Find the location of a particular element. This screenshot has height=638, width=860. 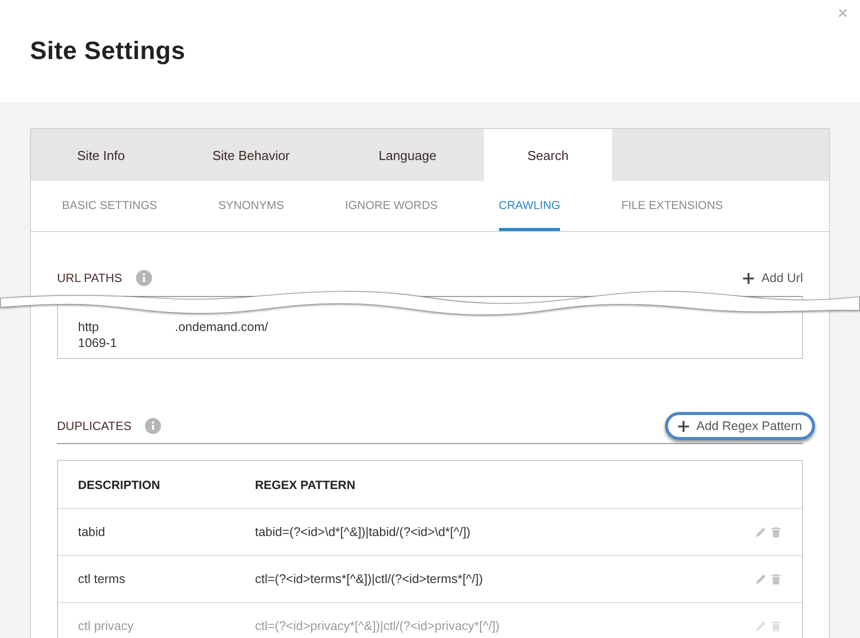

url-text: .ondemand.com/ is located at coordinates (221, 327).